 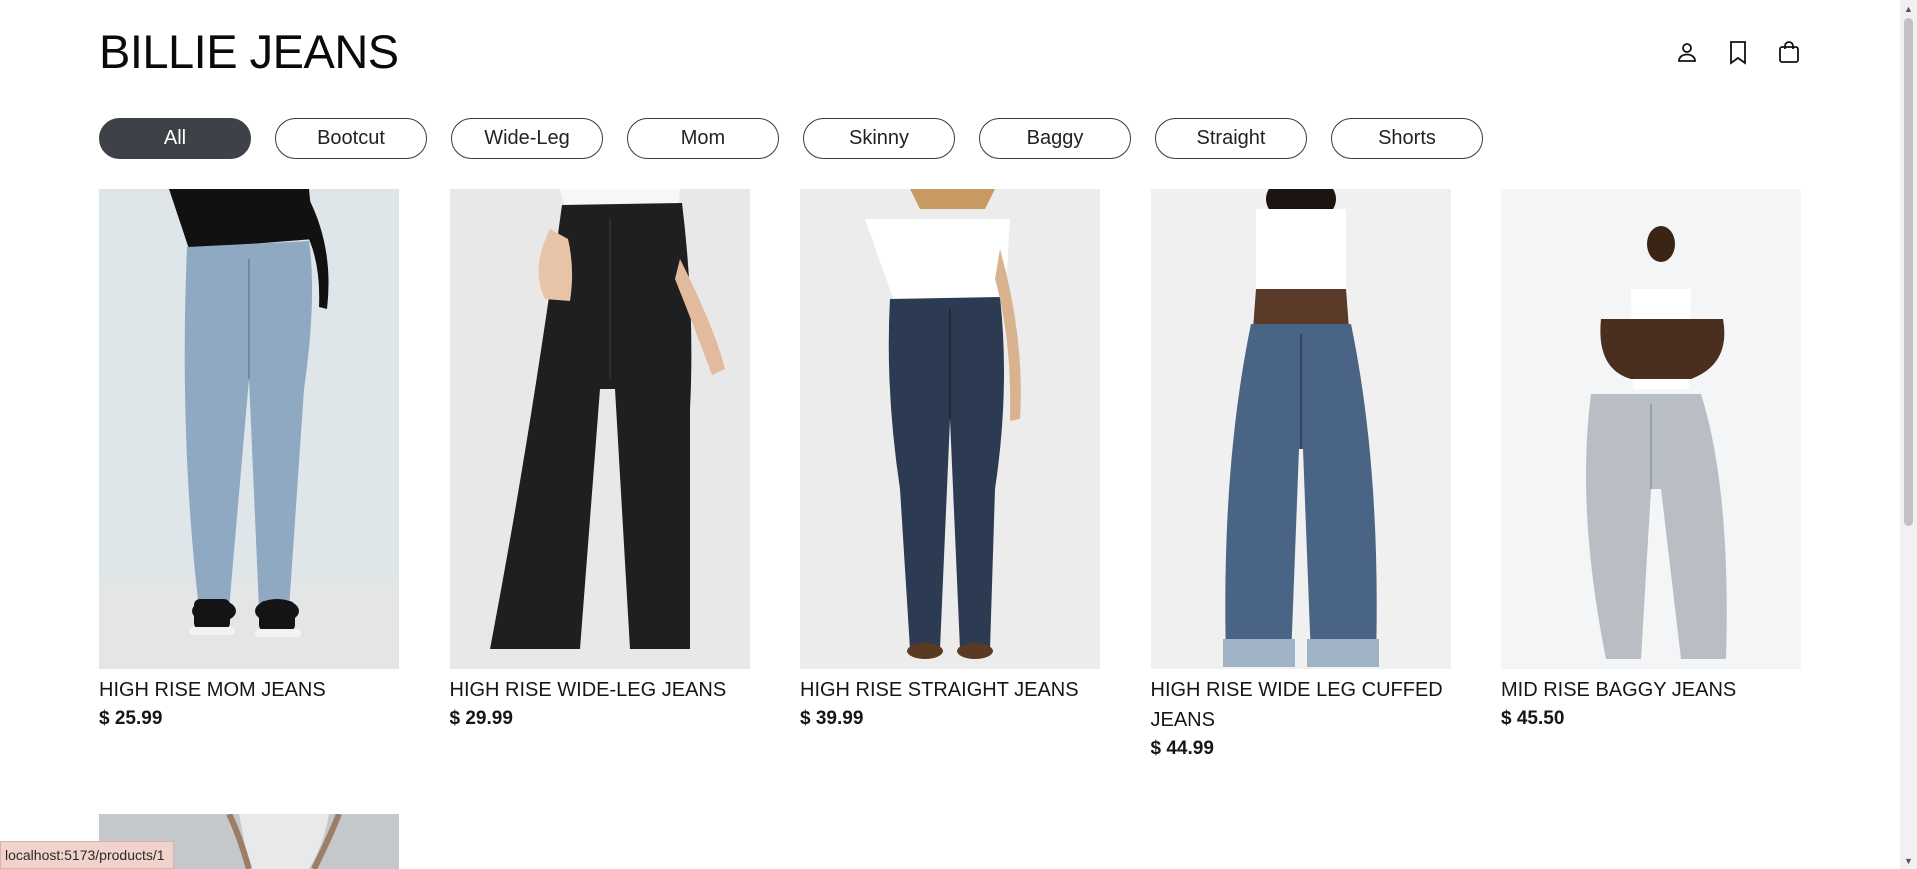 I want to click on product-card: HIGH RISE MOM JEANS $ 25.99, so click(x=249, y=474).